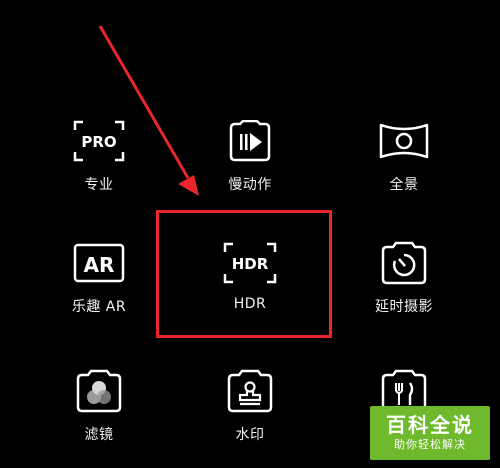 The width and height of the screenshot is (500, 468). I want to click on mode-panorama: 全景, so click(404, 156).